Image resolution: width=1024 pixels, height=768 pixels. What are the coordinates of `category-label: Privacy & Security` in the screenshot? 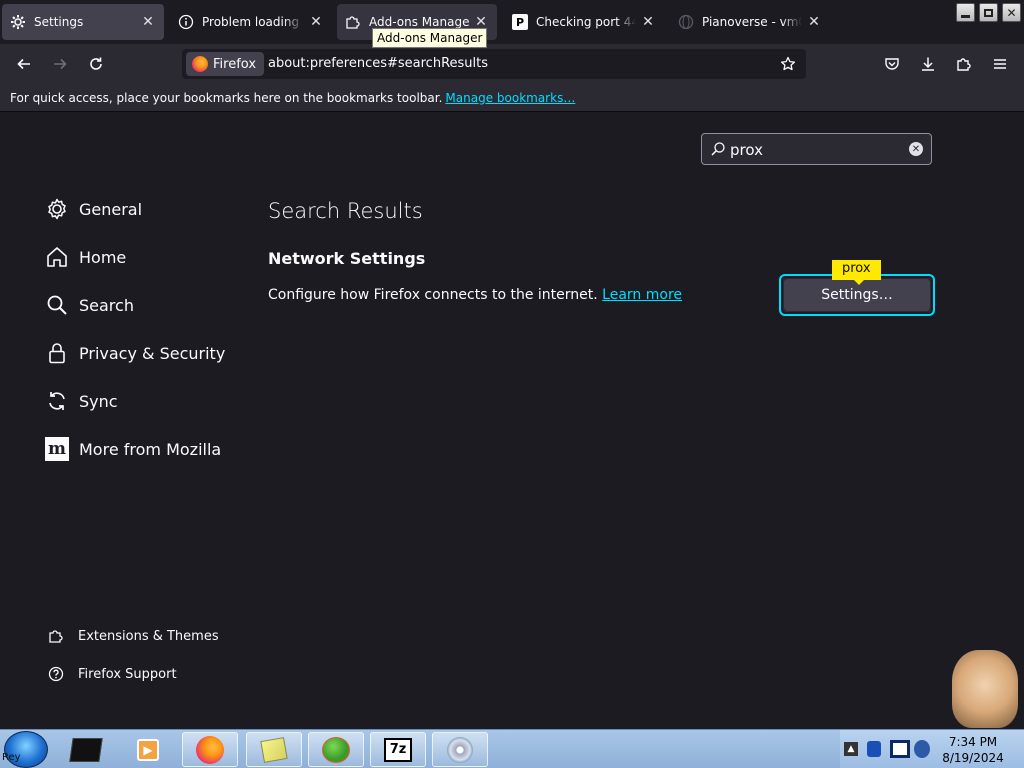 It's located at (152, 353).